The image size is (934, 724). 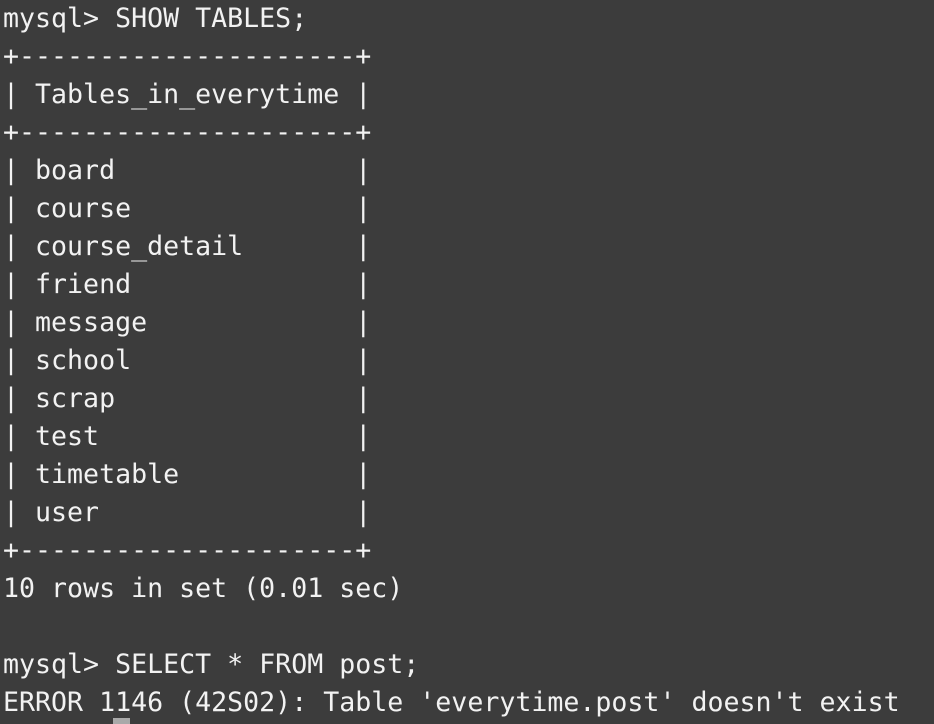 I want to click on table-row: | course_detail |, so click(x=187, y=246).